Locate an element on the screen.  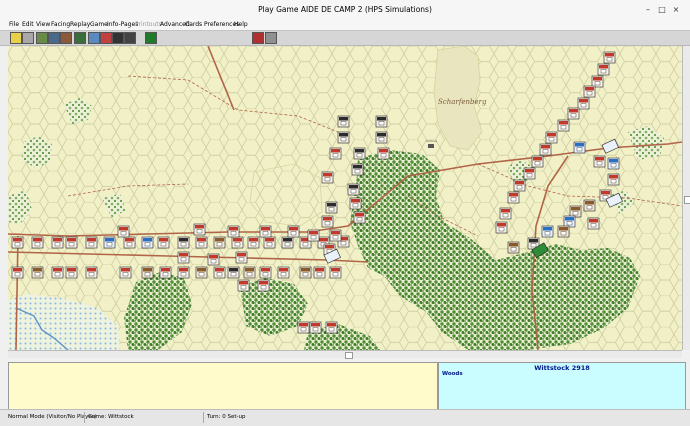
move-tool-icon is located at coordinates (54, 38).